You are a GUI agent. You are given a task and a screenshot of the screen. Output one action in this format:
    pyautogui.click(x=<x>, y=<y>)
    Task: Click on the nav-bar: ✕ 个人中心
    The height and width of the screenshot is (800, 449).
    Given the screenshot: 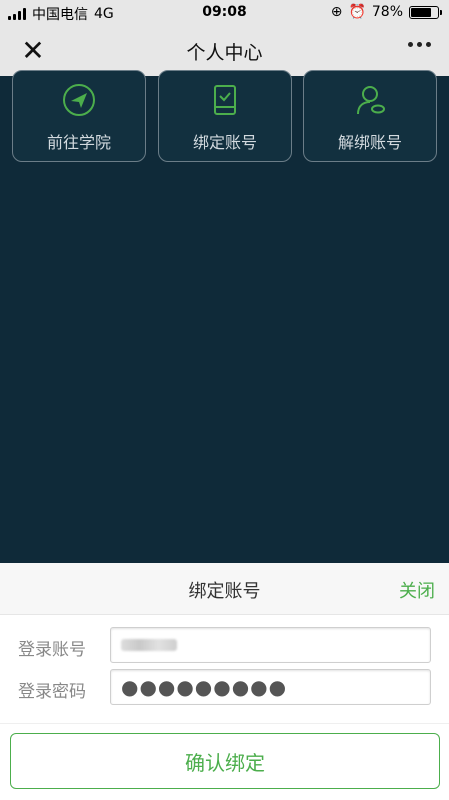 What is the action you would take?
    pyautogui.click(x=224, y=51)
    